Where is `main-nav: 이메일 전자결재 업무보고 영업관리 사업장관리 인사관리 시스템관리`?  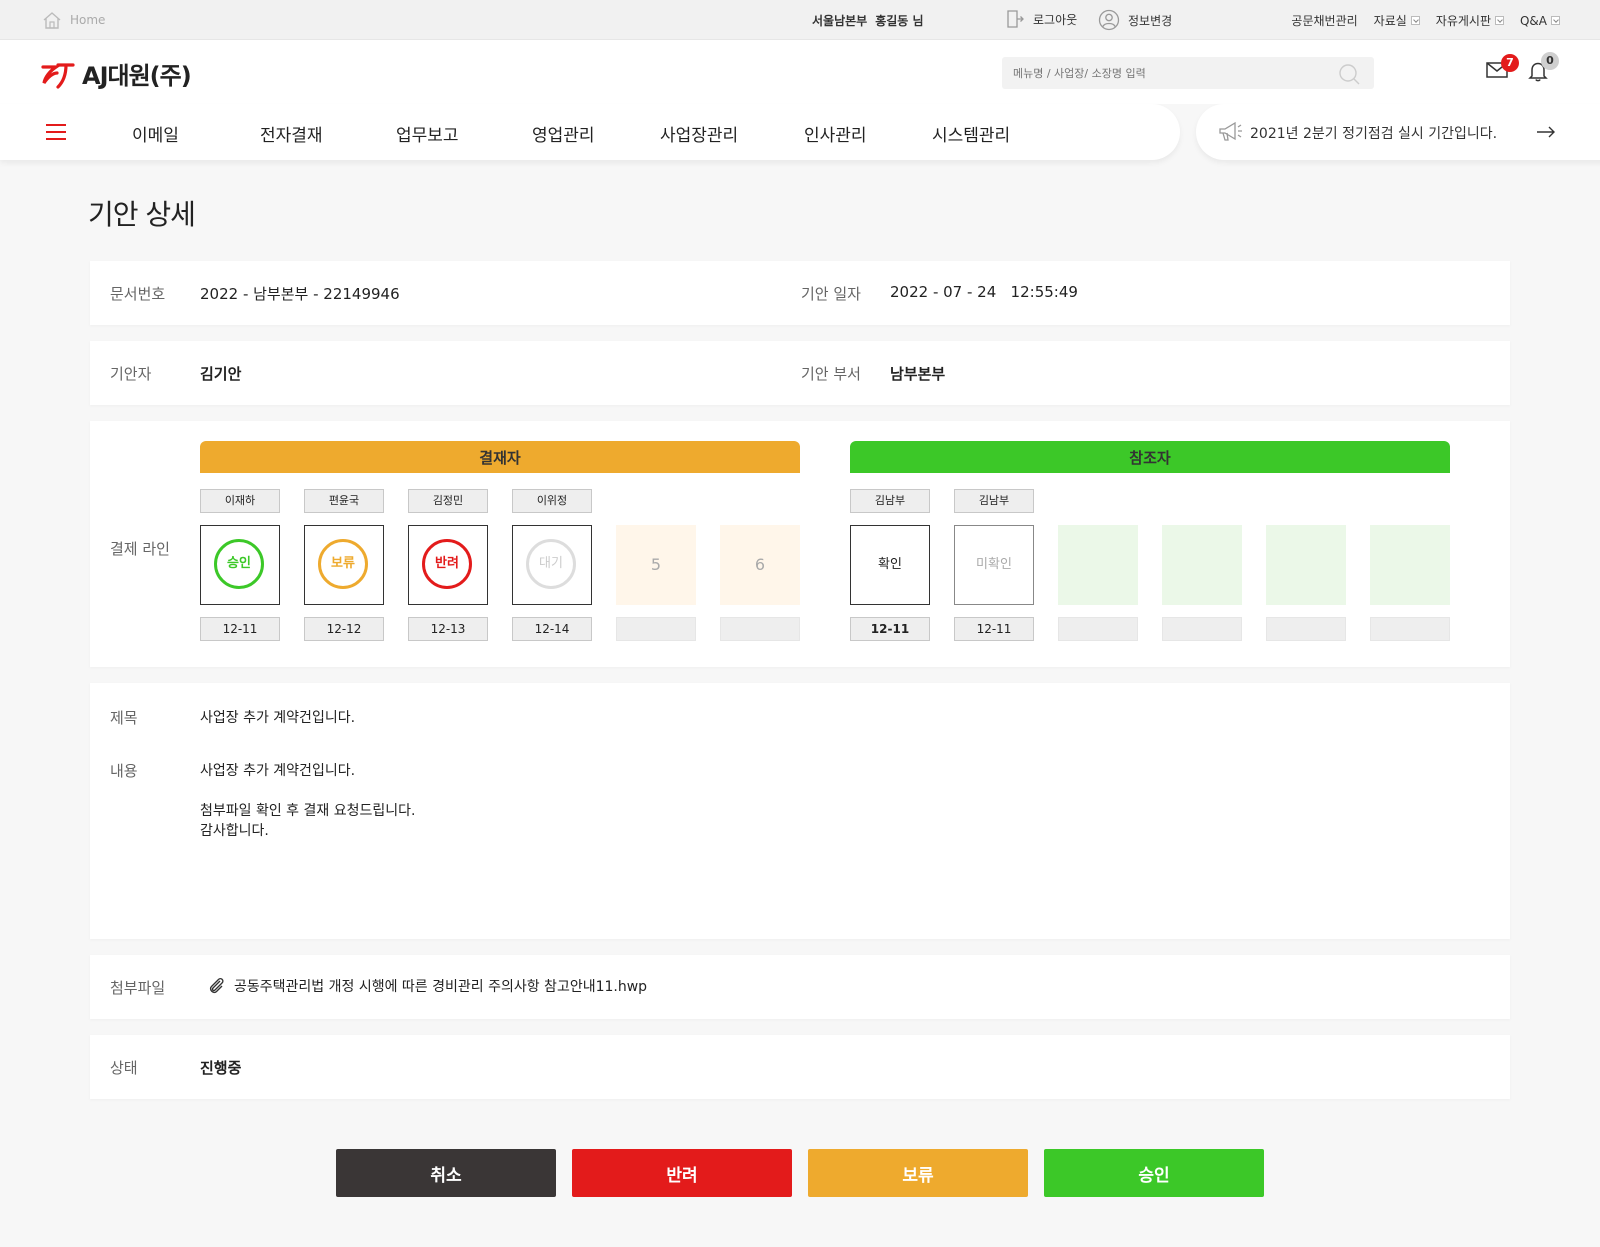 main-nav: 이메일 전자결재 업무보고 영업관리 사업장관리 인사관리 시스템관리 is located at coordinates (590, 132).